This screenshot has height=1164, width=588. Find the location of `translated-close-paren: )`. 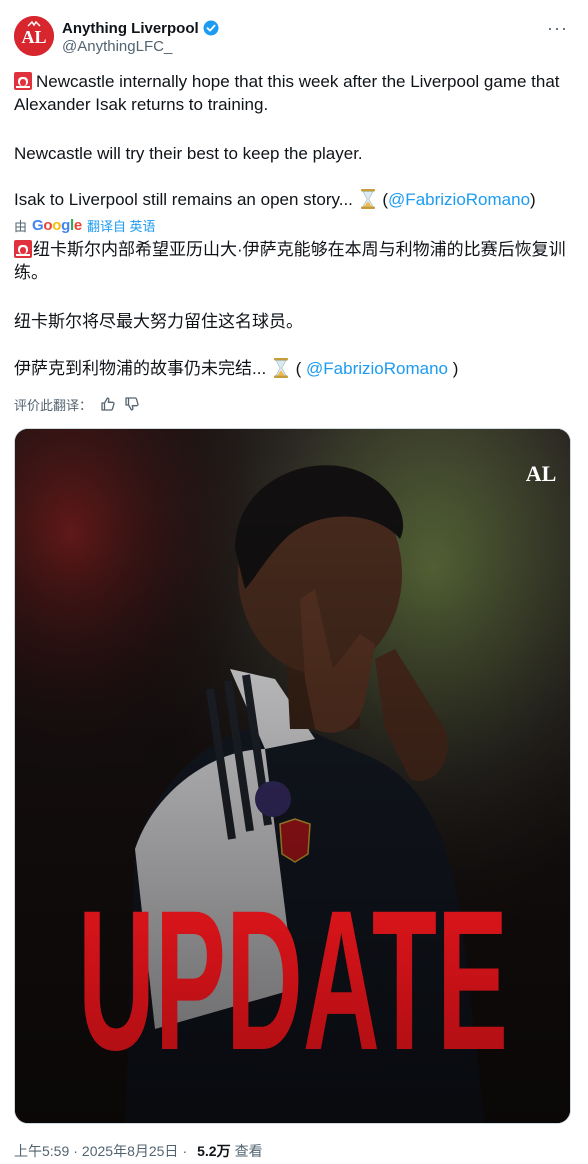

translated-close-paren: ) is located at coordinates (453, 368).